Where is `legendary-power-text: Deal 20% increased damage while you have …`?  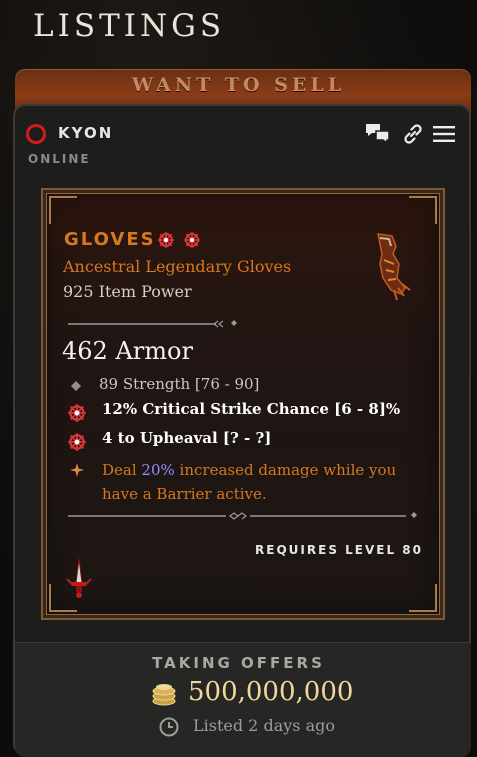 legendary-power-text: Deal 20% increased damage while you have … is located at coordinates (249, 482).